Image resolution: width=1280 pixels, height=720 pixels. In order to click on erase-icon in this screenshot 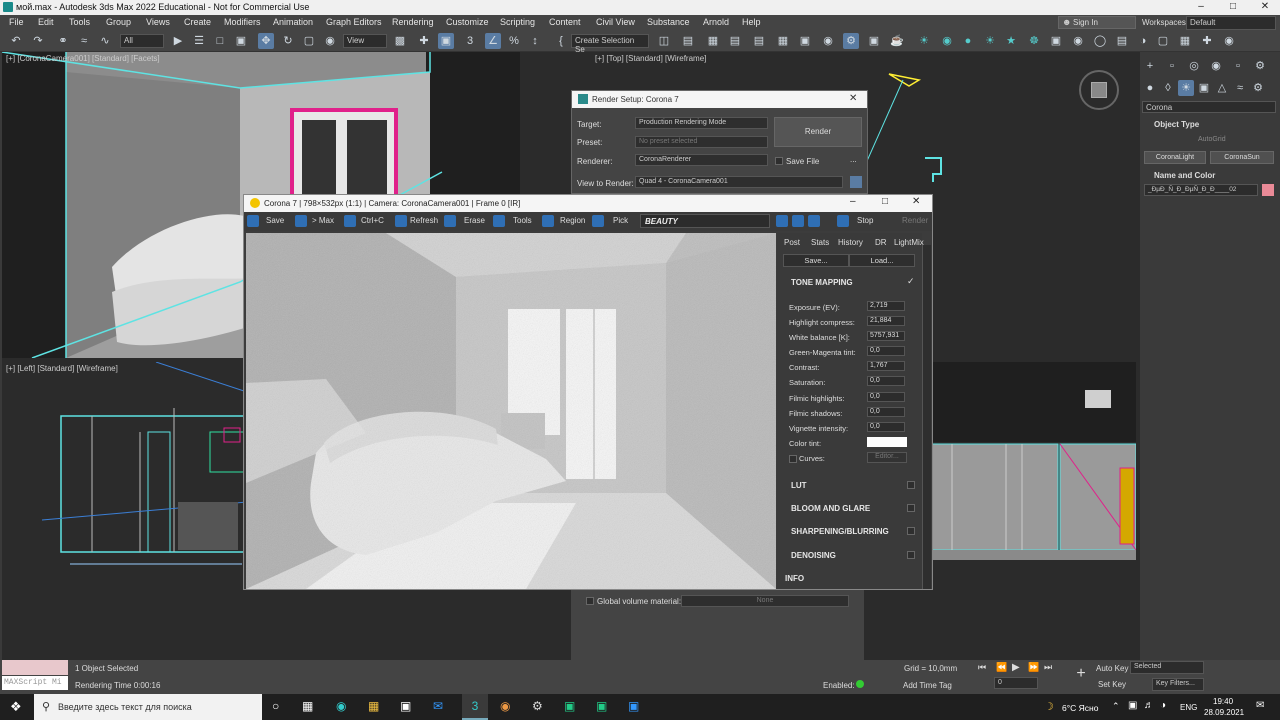, I will do `click(450, 221)`.